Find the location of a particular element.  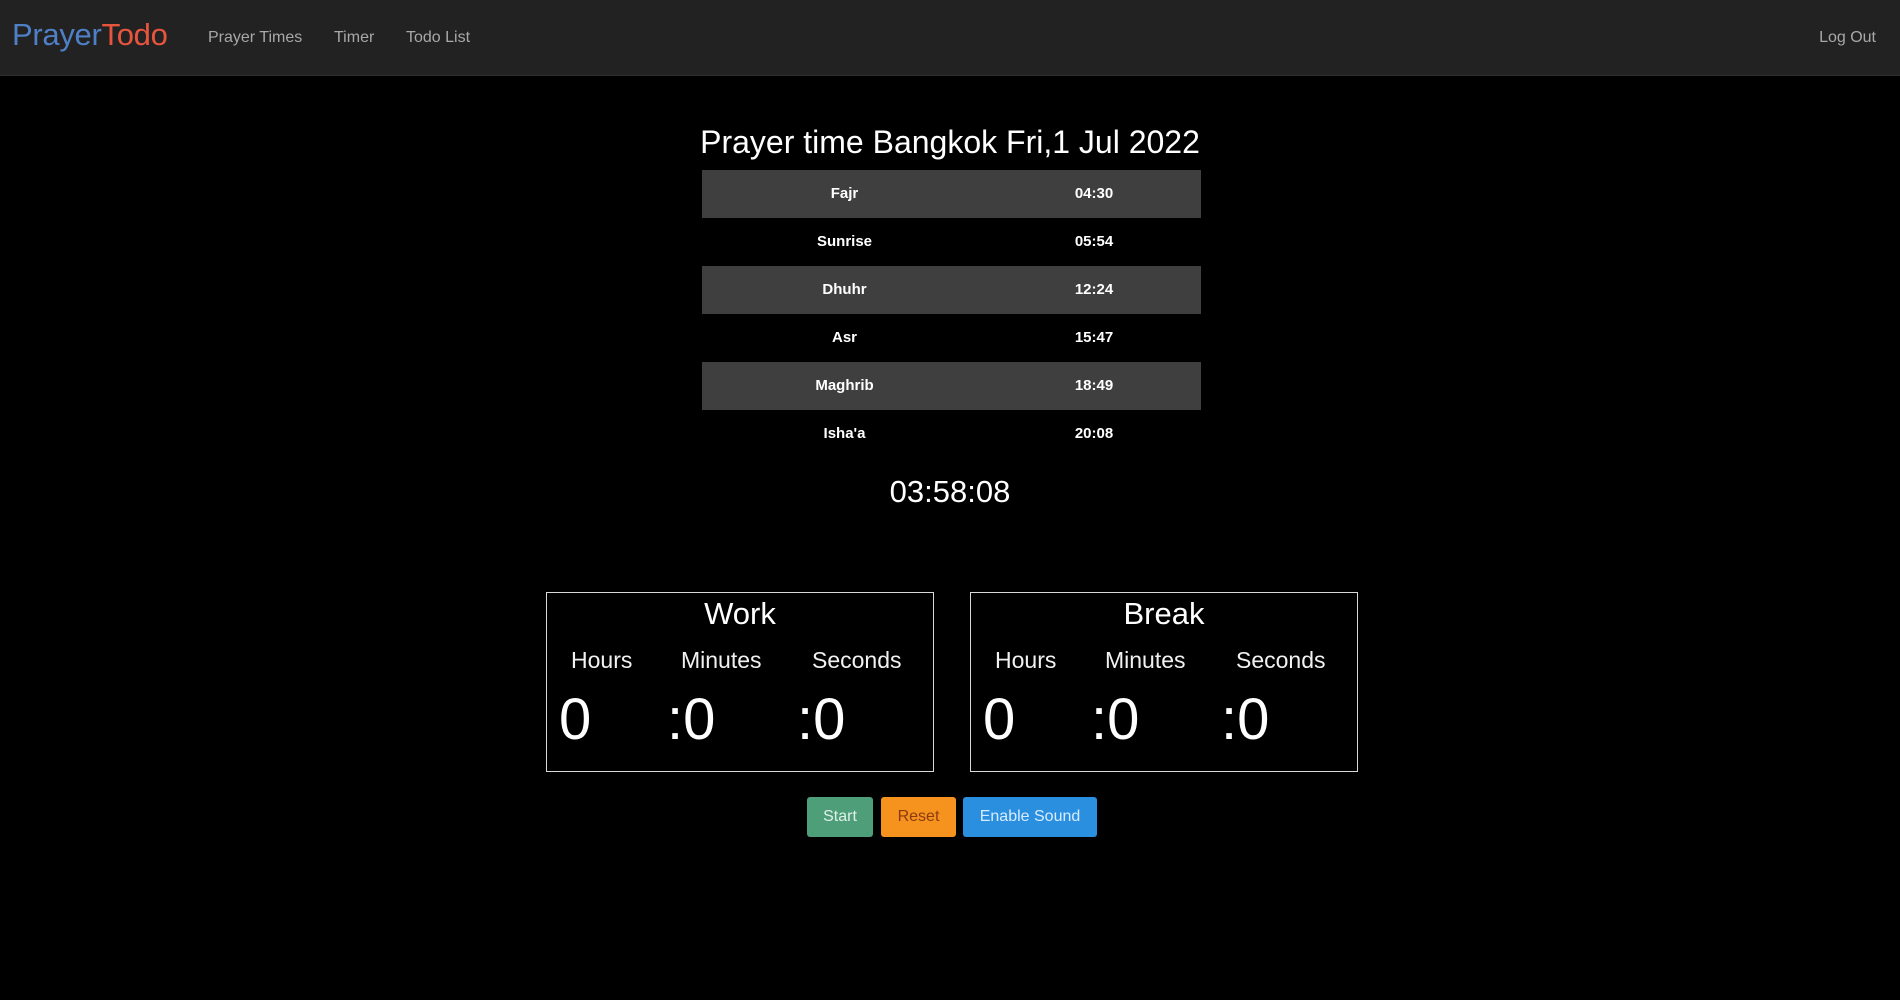

prayer-time: 18:49 is located at coordinates (1094, 385).